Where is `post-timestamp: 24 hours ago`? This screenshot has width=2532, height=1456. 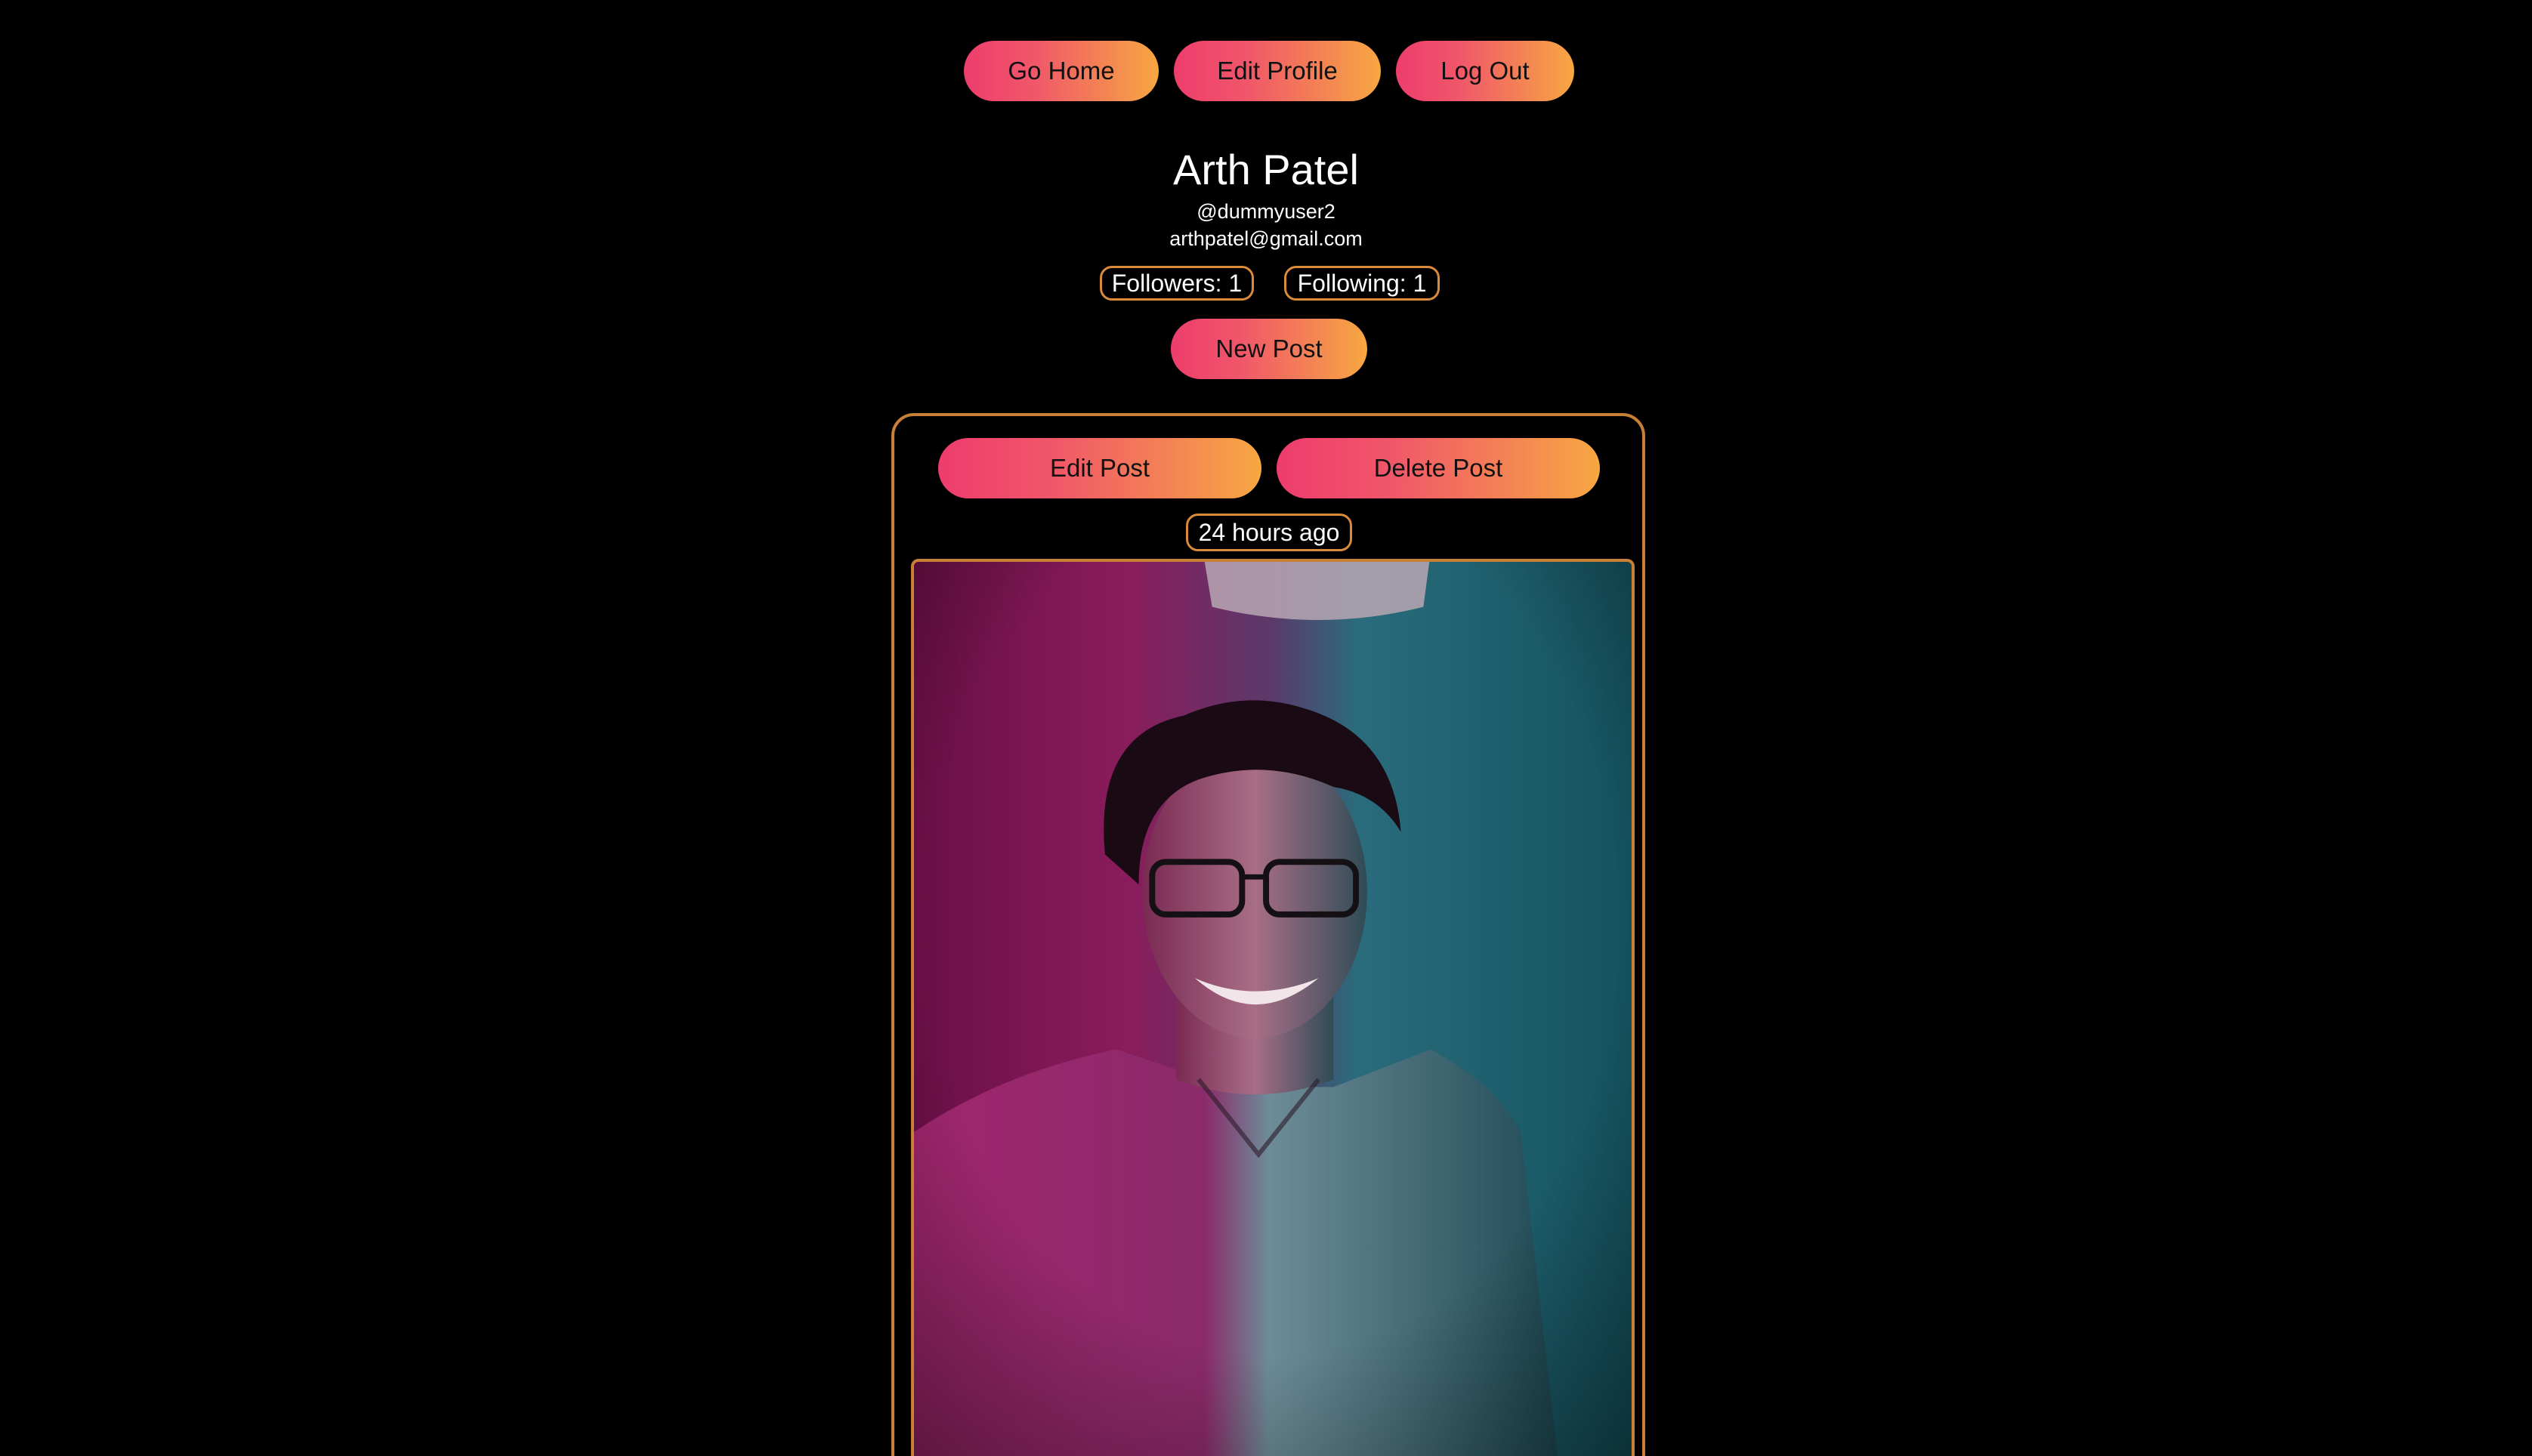
post-timestamp: 24 hours ago is located at coordinates (1269, 532).